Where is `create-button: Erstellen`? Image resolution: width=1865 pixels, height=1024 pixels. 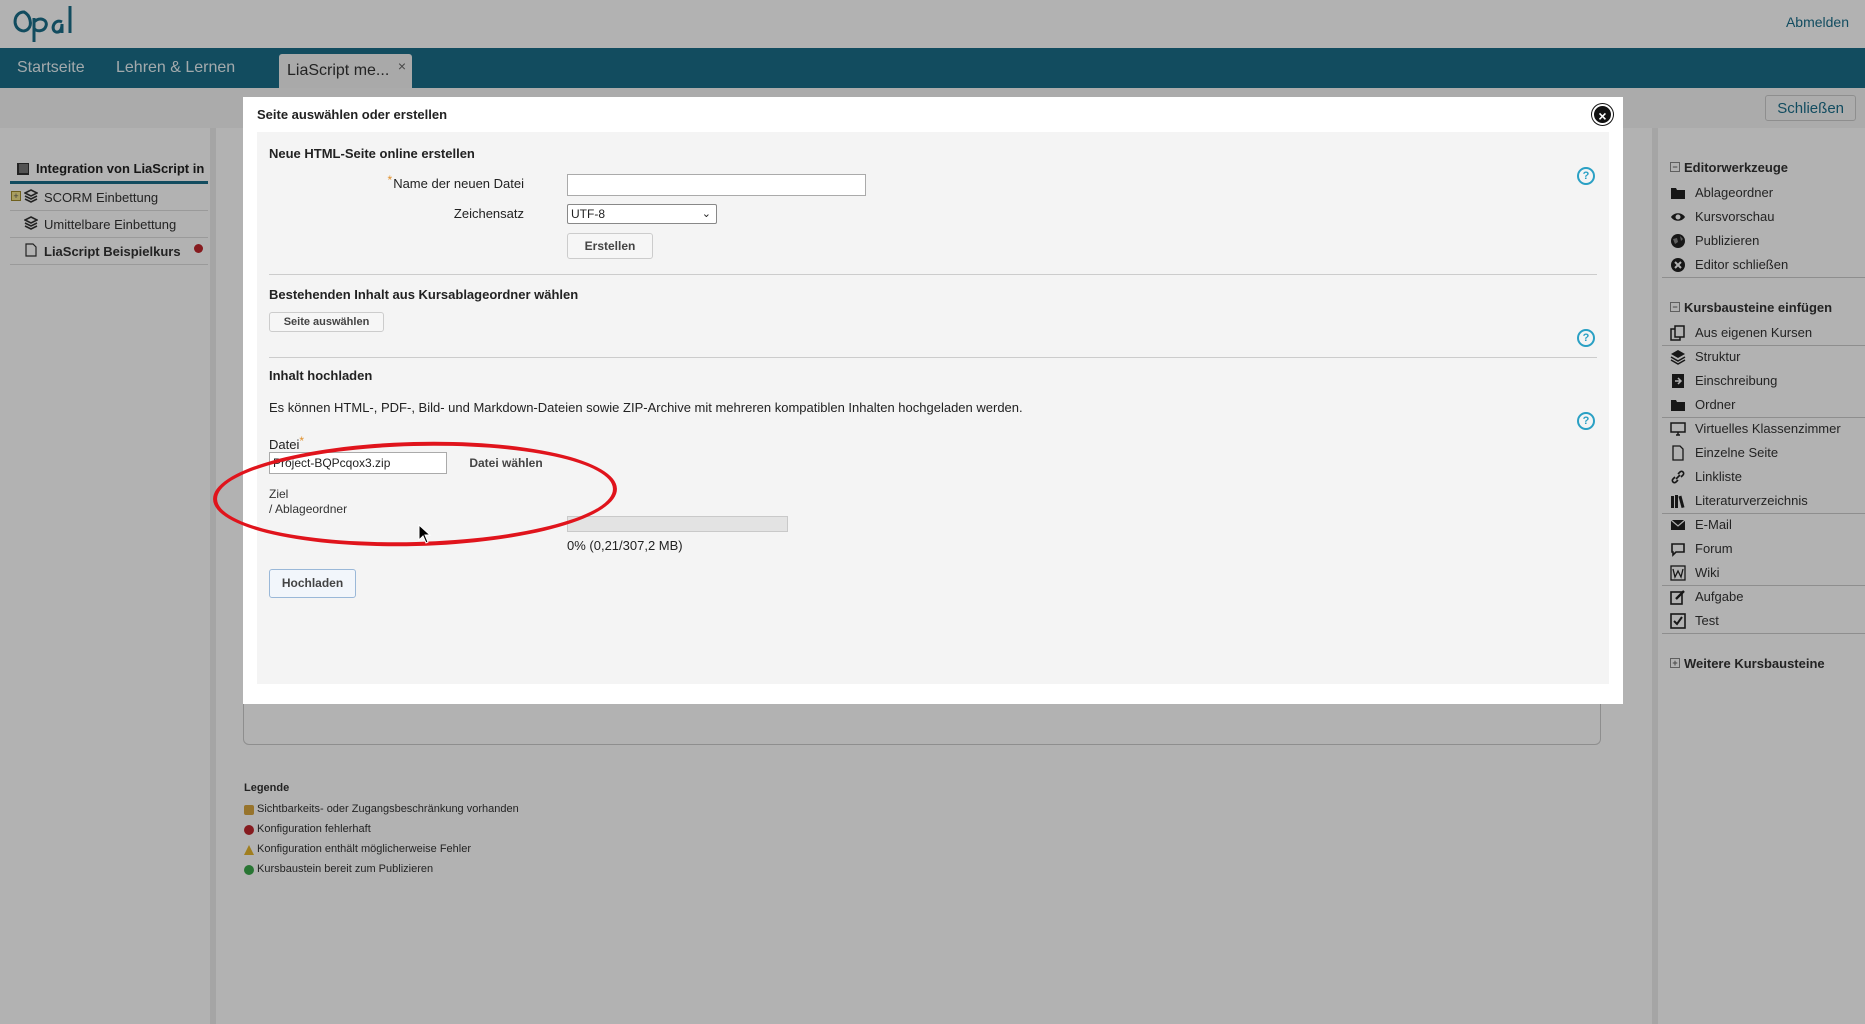
create-button: Erstellen is located at coordinates (610, 246).